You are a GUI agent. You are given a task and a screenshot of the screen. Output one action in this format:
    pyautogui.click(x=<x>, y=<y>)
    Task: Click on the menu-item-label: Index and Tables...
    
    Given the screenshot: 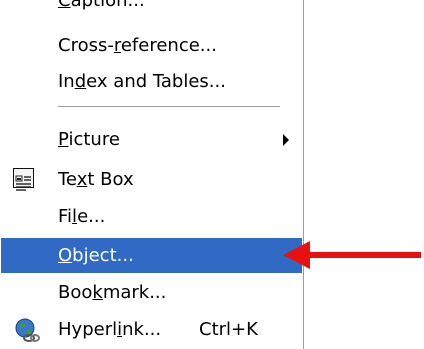 What is the action you would take?
    pyautogui.click(x=142, y=81)
    